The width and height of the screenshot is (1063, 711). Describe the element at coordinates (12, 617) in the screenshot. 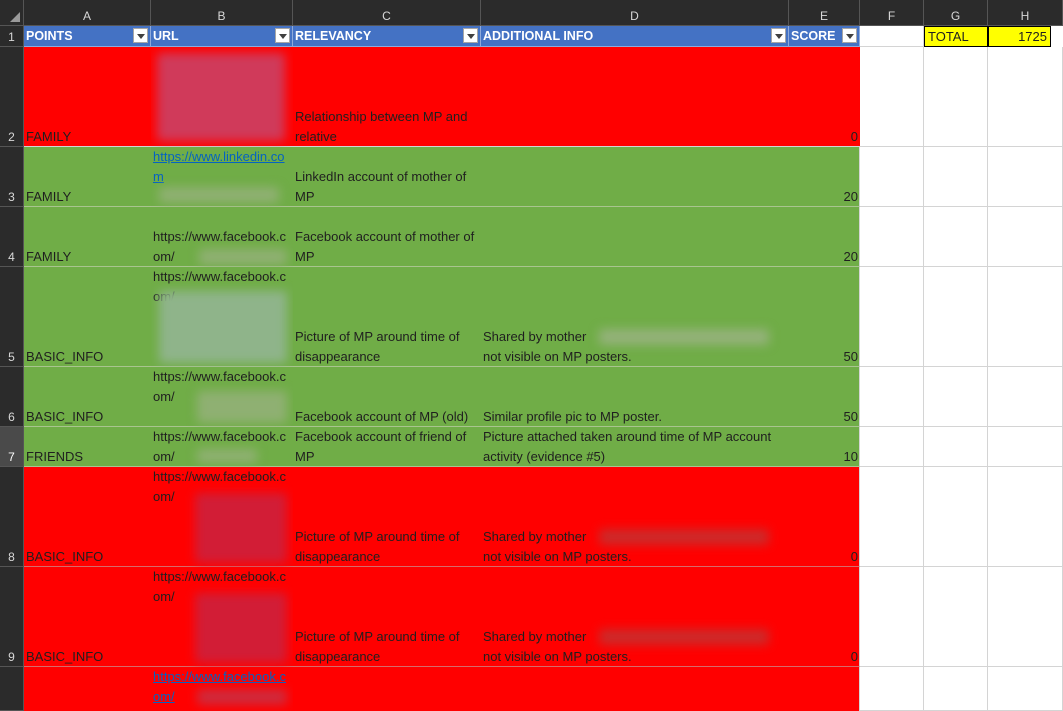

I see `row-header-9: 9` at that location.